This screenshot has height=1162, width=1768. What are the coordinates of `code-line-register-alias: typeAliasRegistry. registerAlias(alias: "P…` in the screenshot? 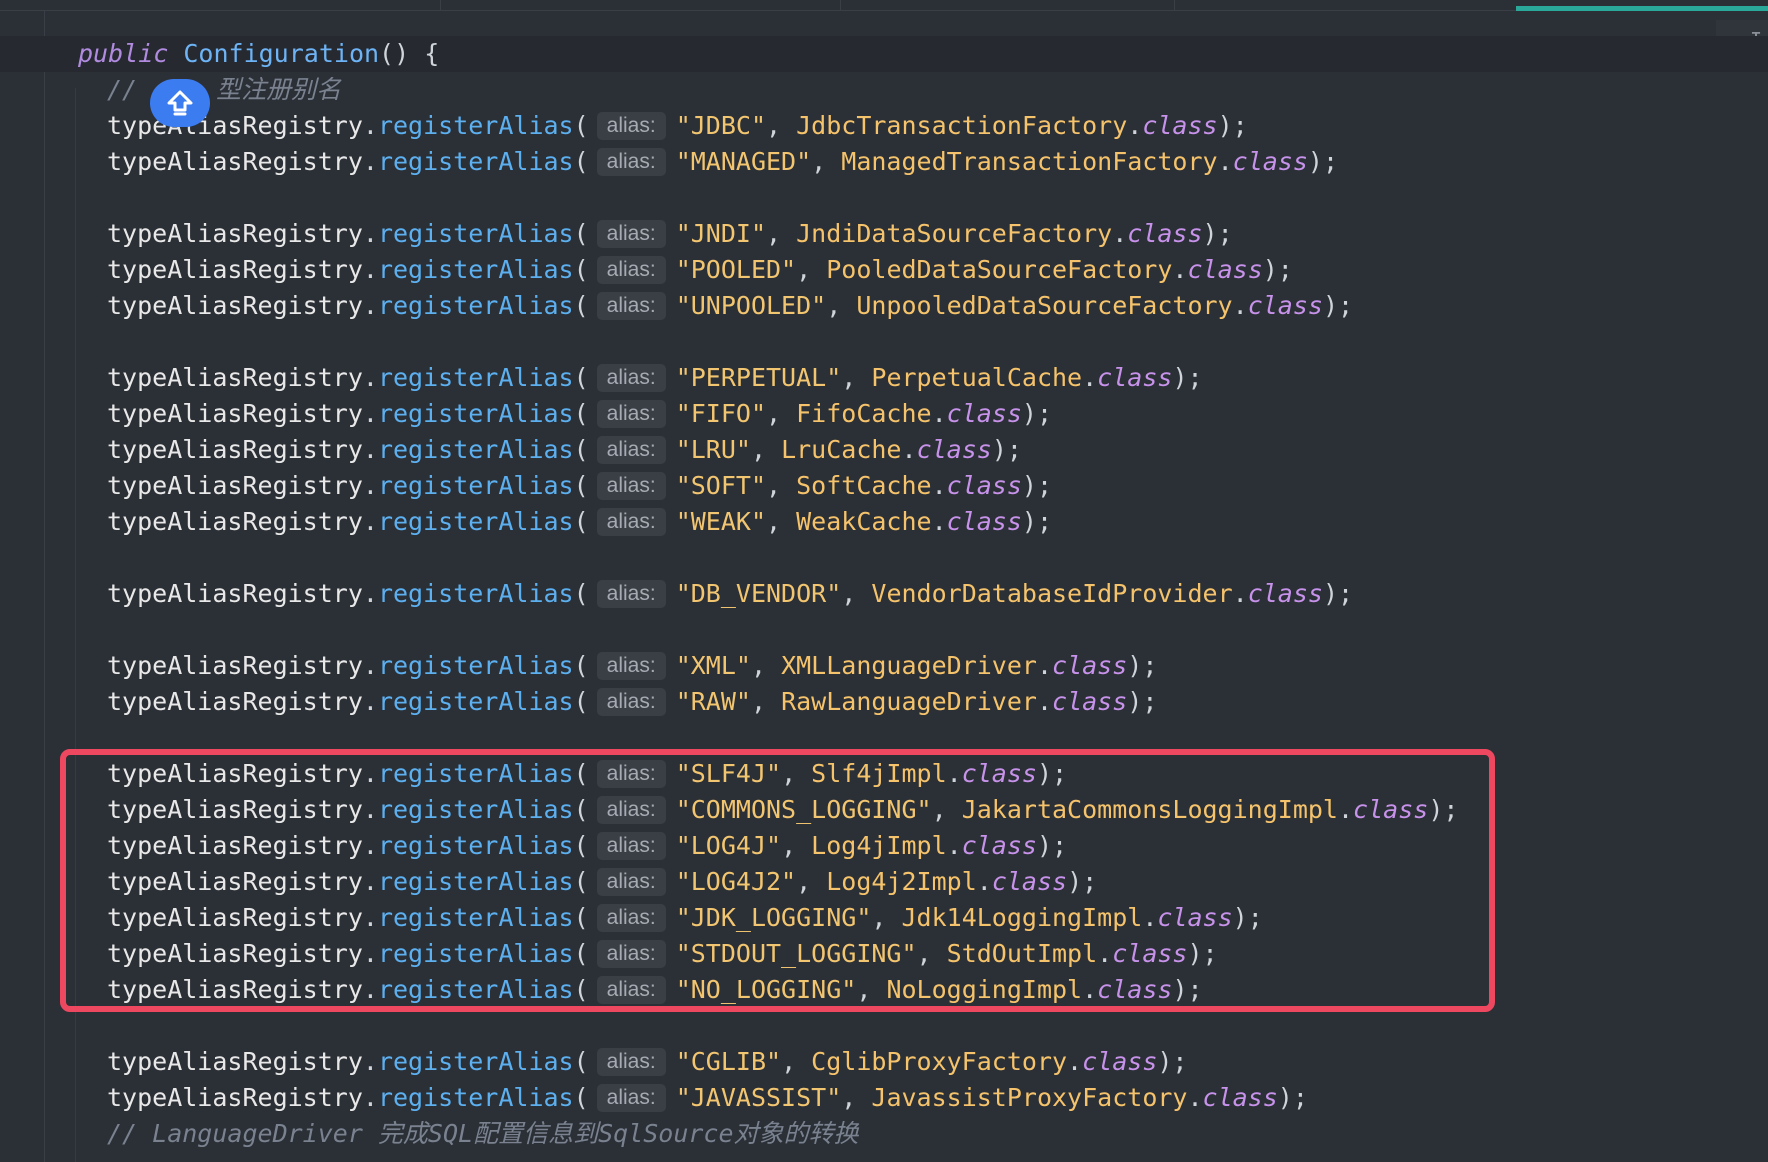 It's located at (884, 270).